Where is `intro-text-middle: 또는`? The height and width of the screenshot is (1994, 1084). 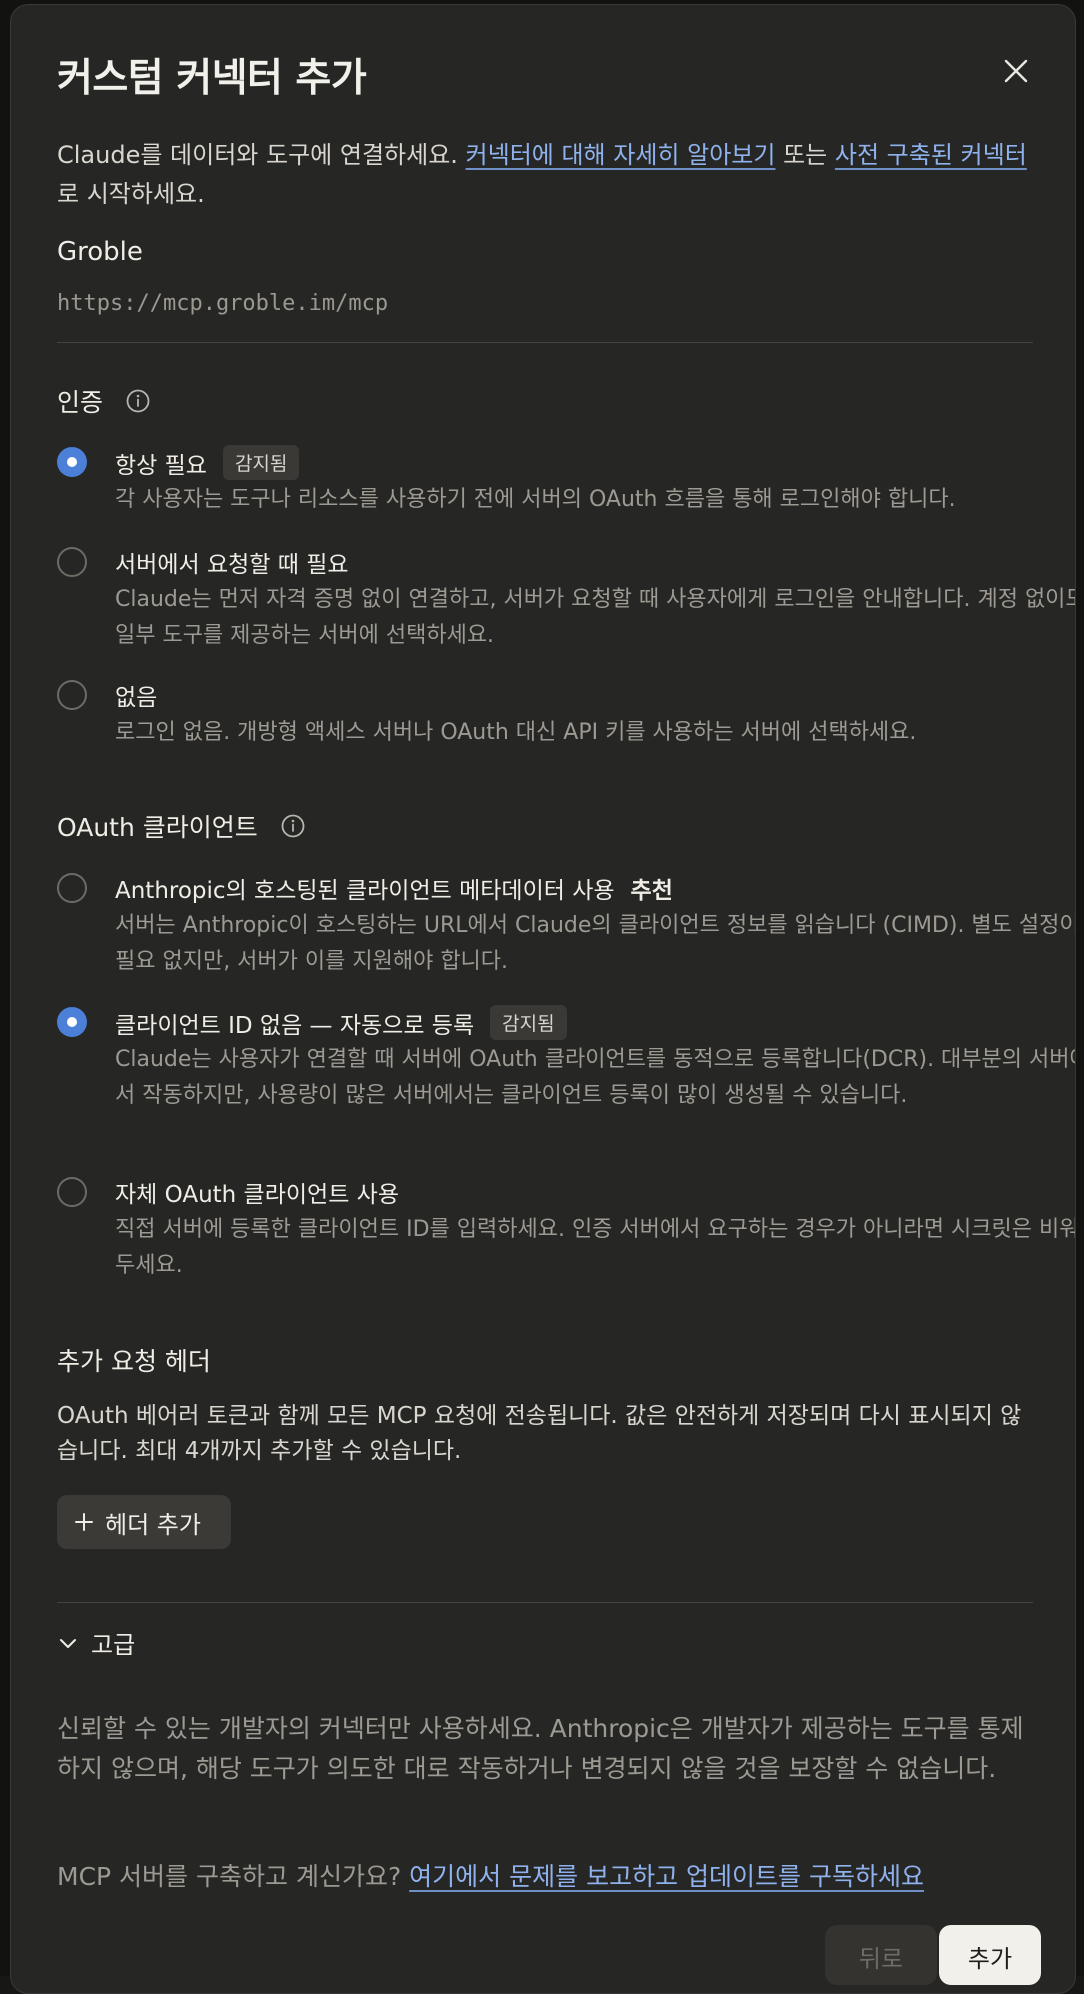
intro-text-middle: 또는 is located at coordinates (805, 155).